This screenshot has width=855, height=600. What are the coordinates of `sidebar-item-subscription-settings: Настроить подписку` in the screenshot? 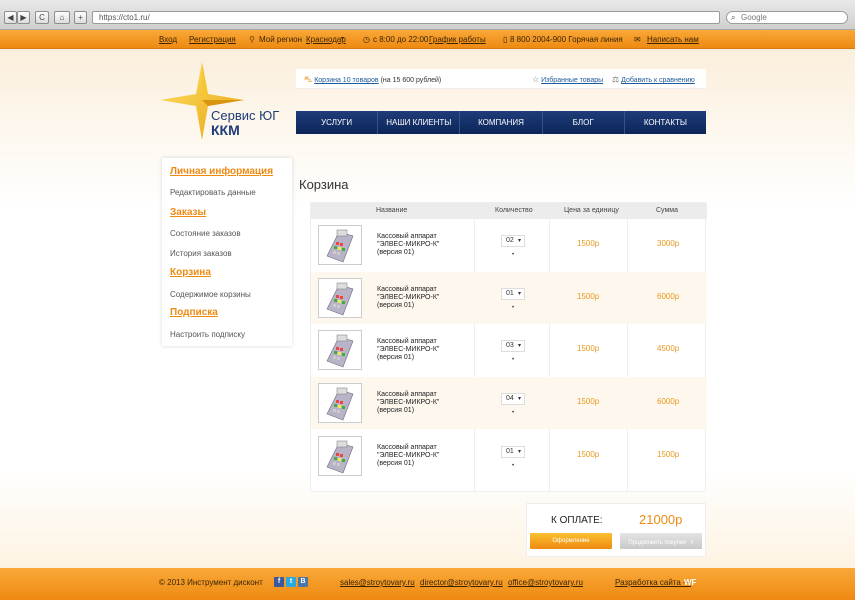 It's located at (207, 334).